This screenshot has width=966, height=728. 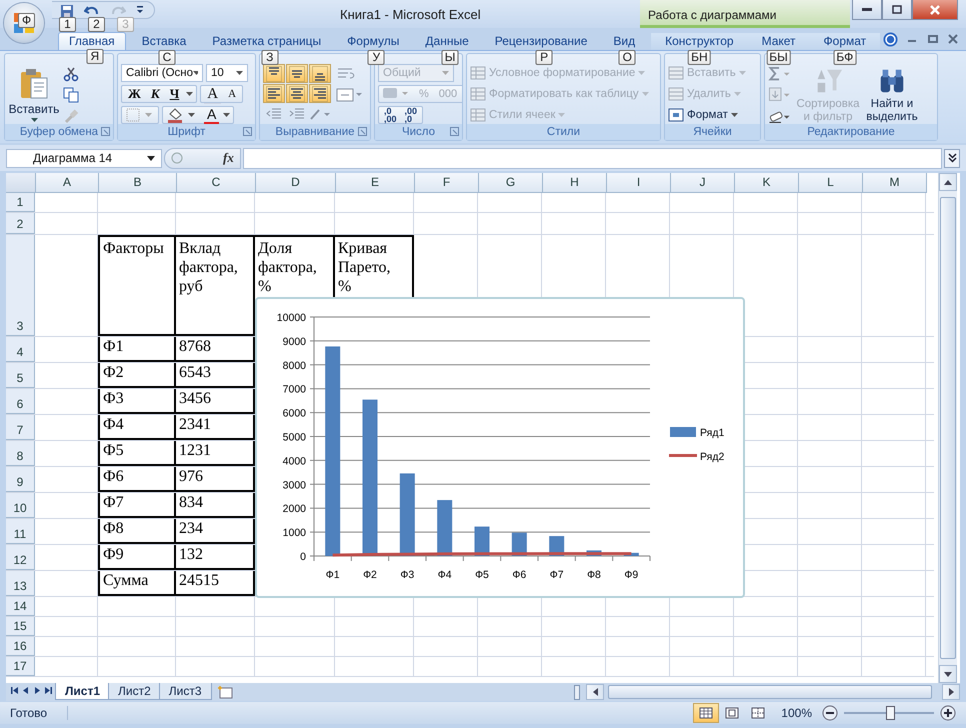 I want to click on row-header: 1, so click(x=20, y=202).